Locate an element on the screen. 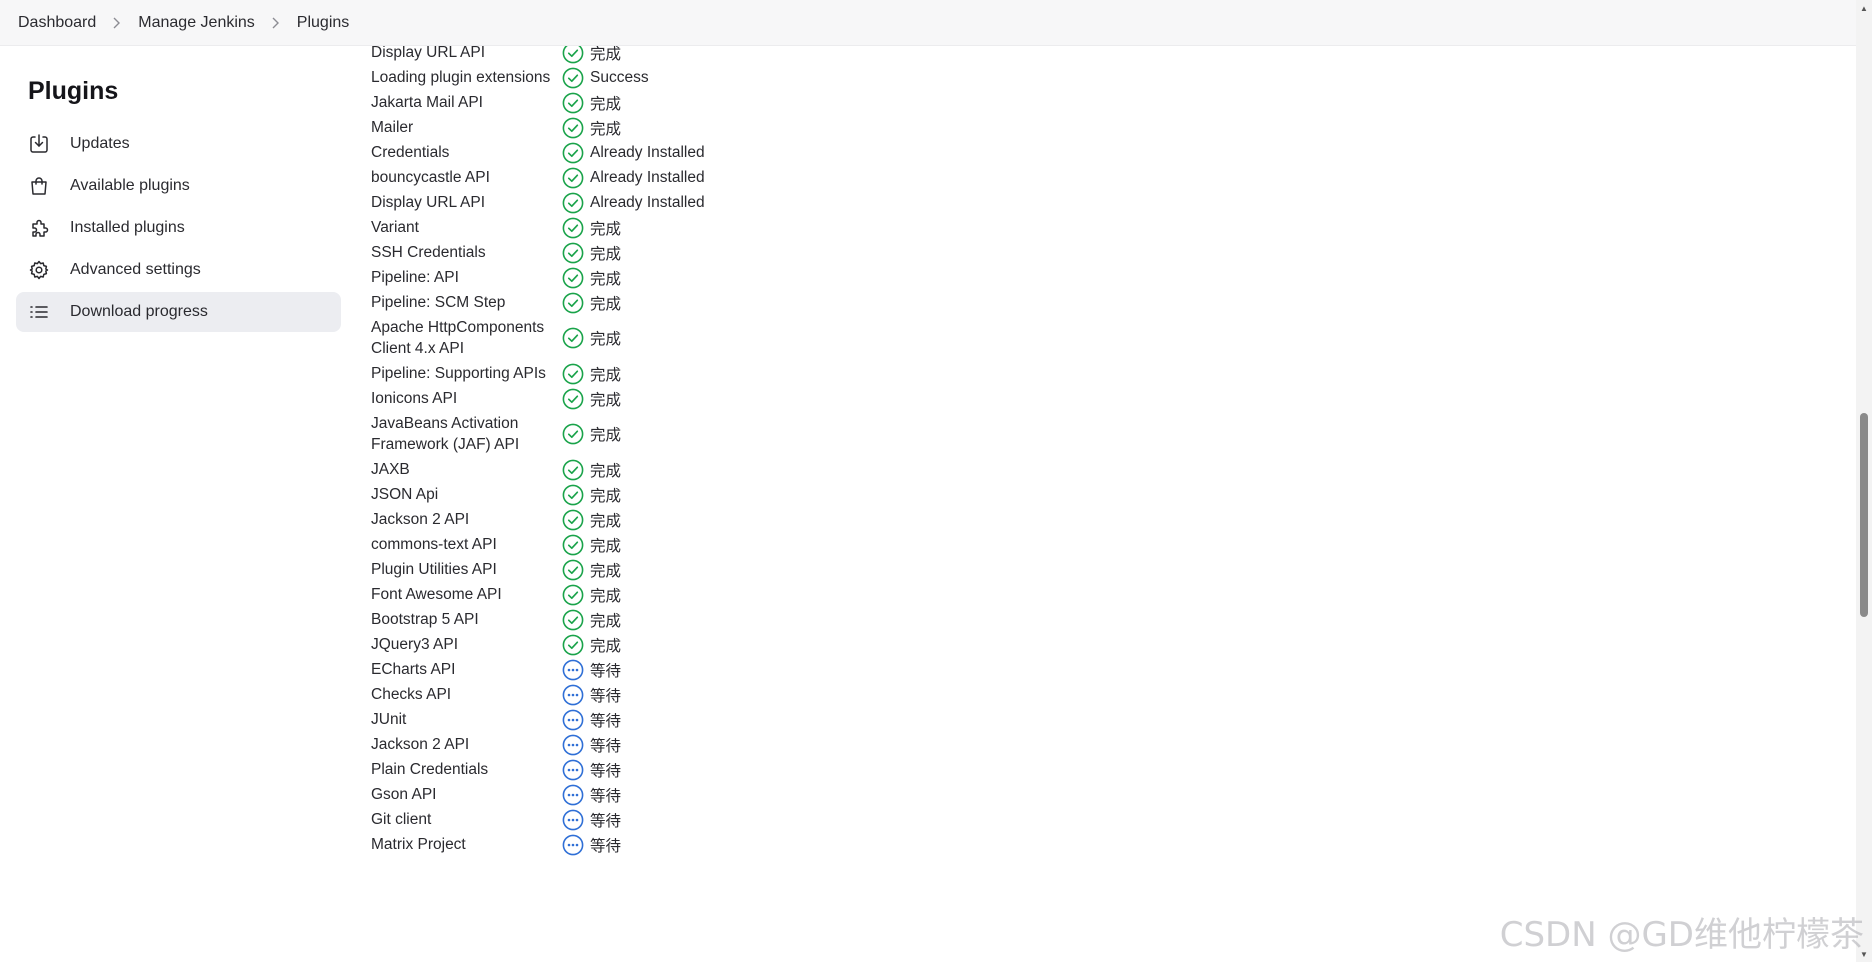 This screenshot has width=1872, height=962. plugin-name: Git client is located at coordinates (401, 819).